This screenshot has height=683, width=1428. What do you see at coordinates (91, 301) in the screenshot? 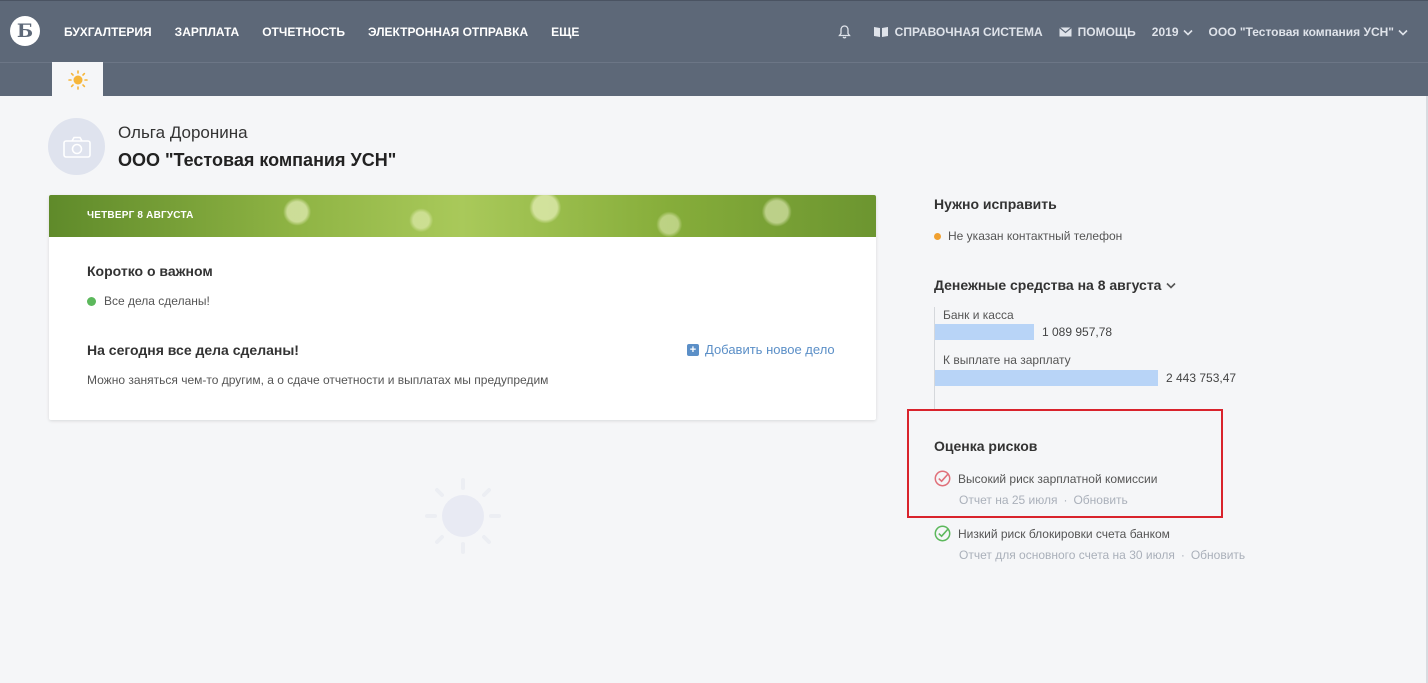
I see `status-dot` at bounding box center [91, 301].